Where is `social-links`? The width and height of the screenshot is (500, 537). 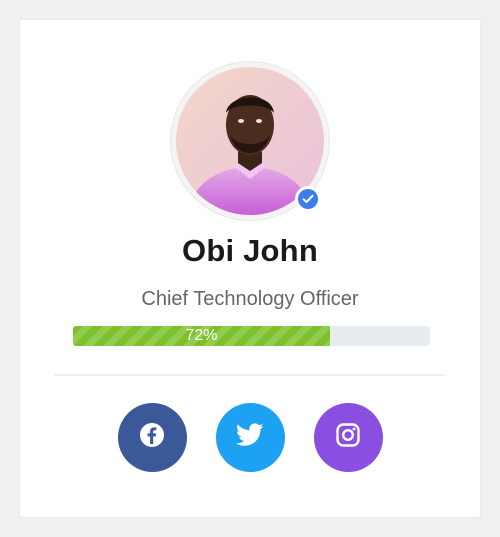
social-links is located at coordinates (250, 437).